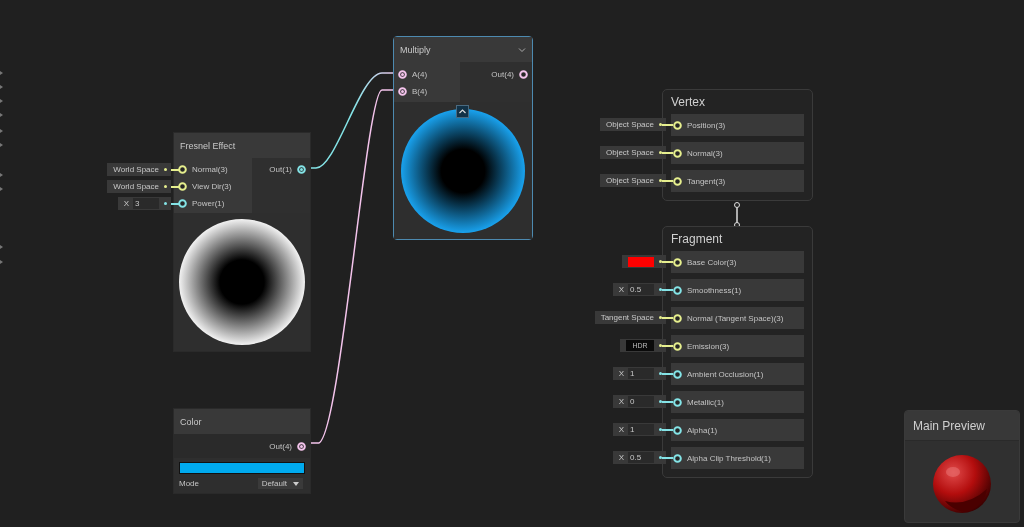 The width and height of the screenshot is (1024, 527). Describe the element at coordinates (208, 145) in the screenshot. I see `node-title: Fresnel Effect` at that location.